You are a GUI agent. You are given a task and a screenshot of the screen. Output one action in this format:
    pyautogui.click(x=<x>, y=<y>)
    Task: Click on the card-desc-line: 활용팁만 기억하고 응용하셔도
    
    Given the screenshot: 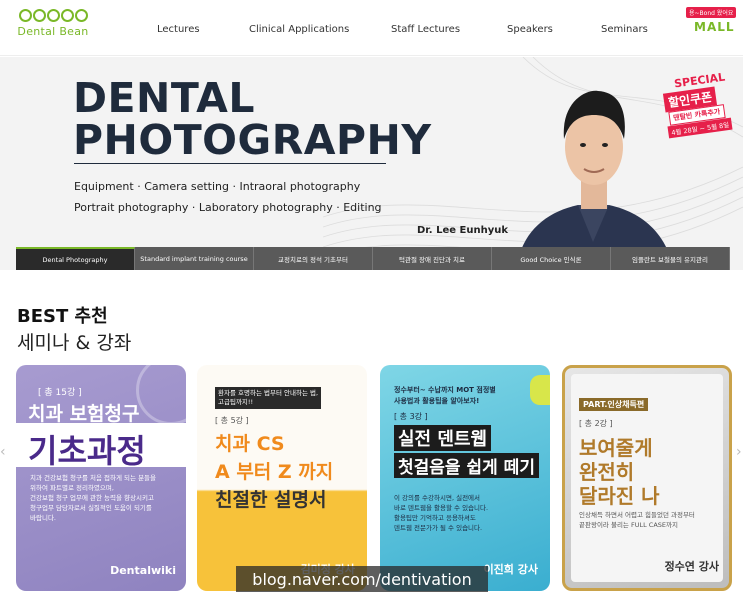 What is the action you would take?
    pyautogui.click(x=435, y=518)
    